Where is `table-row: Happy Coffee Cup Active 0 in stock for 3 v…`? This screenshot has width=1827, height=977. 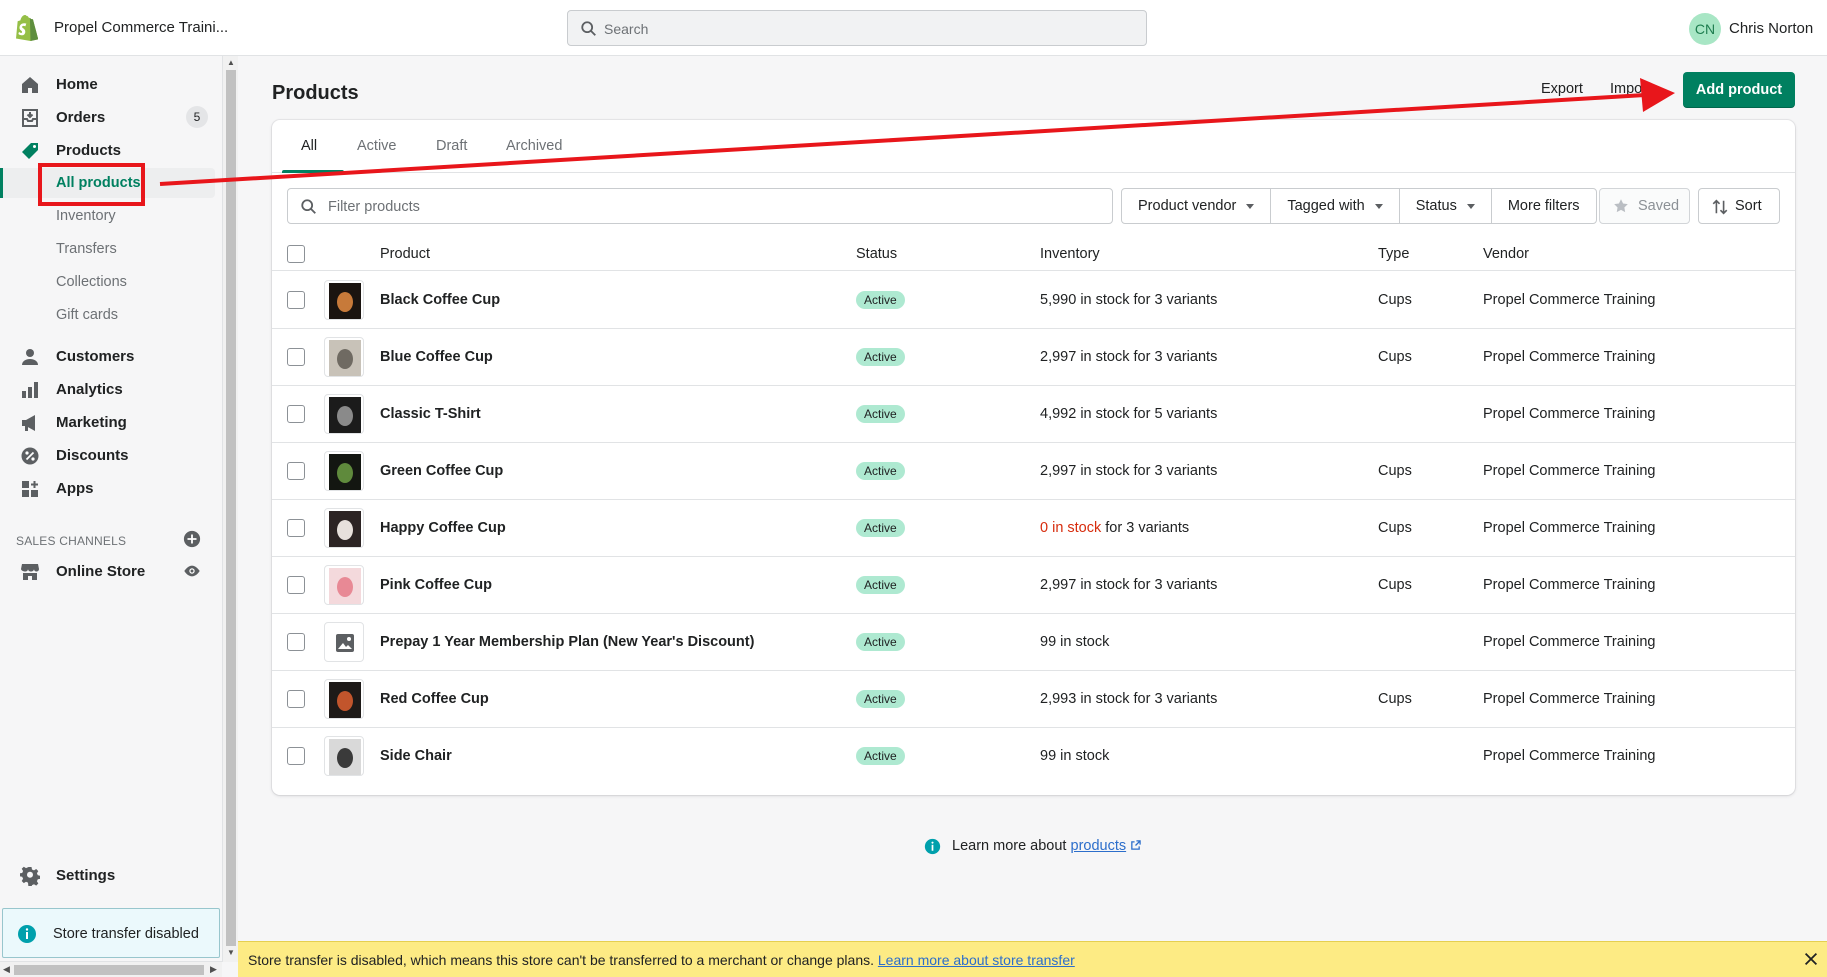 table-row: Happy Coffee Cup Active 0 in stock for 3 v… is located at coordinates (1033, 528).